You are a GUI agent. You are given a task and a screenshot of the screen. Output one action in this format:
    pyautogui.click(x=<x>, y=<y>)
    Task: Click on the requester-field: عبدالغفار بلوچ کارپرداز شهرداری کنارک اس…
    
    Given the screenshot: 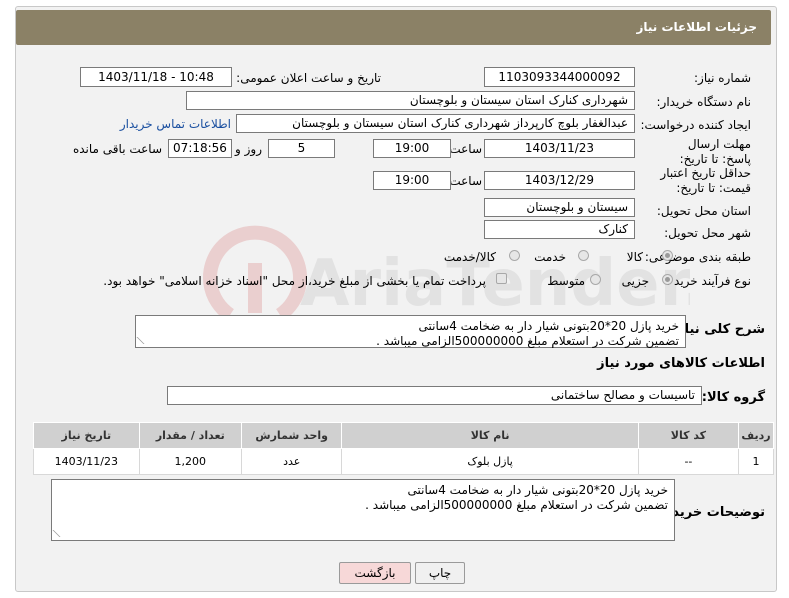 What is the action you would take?
    pyautogui.click(x=435, y=123)
    